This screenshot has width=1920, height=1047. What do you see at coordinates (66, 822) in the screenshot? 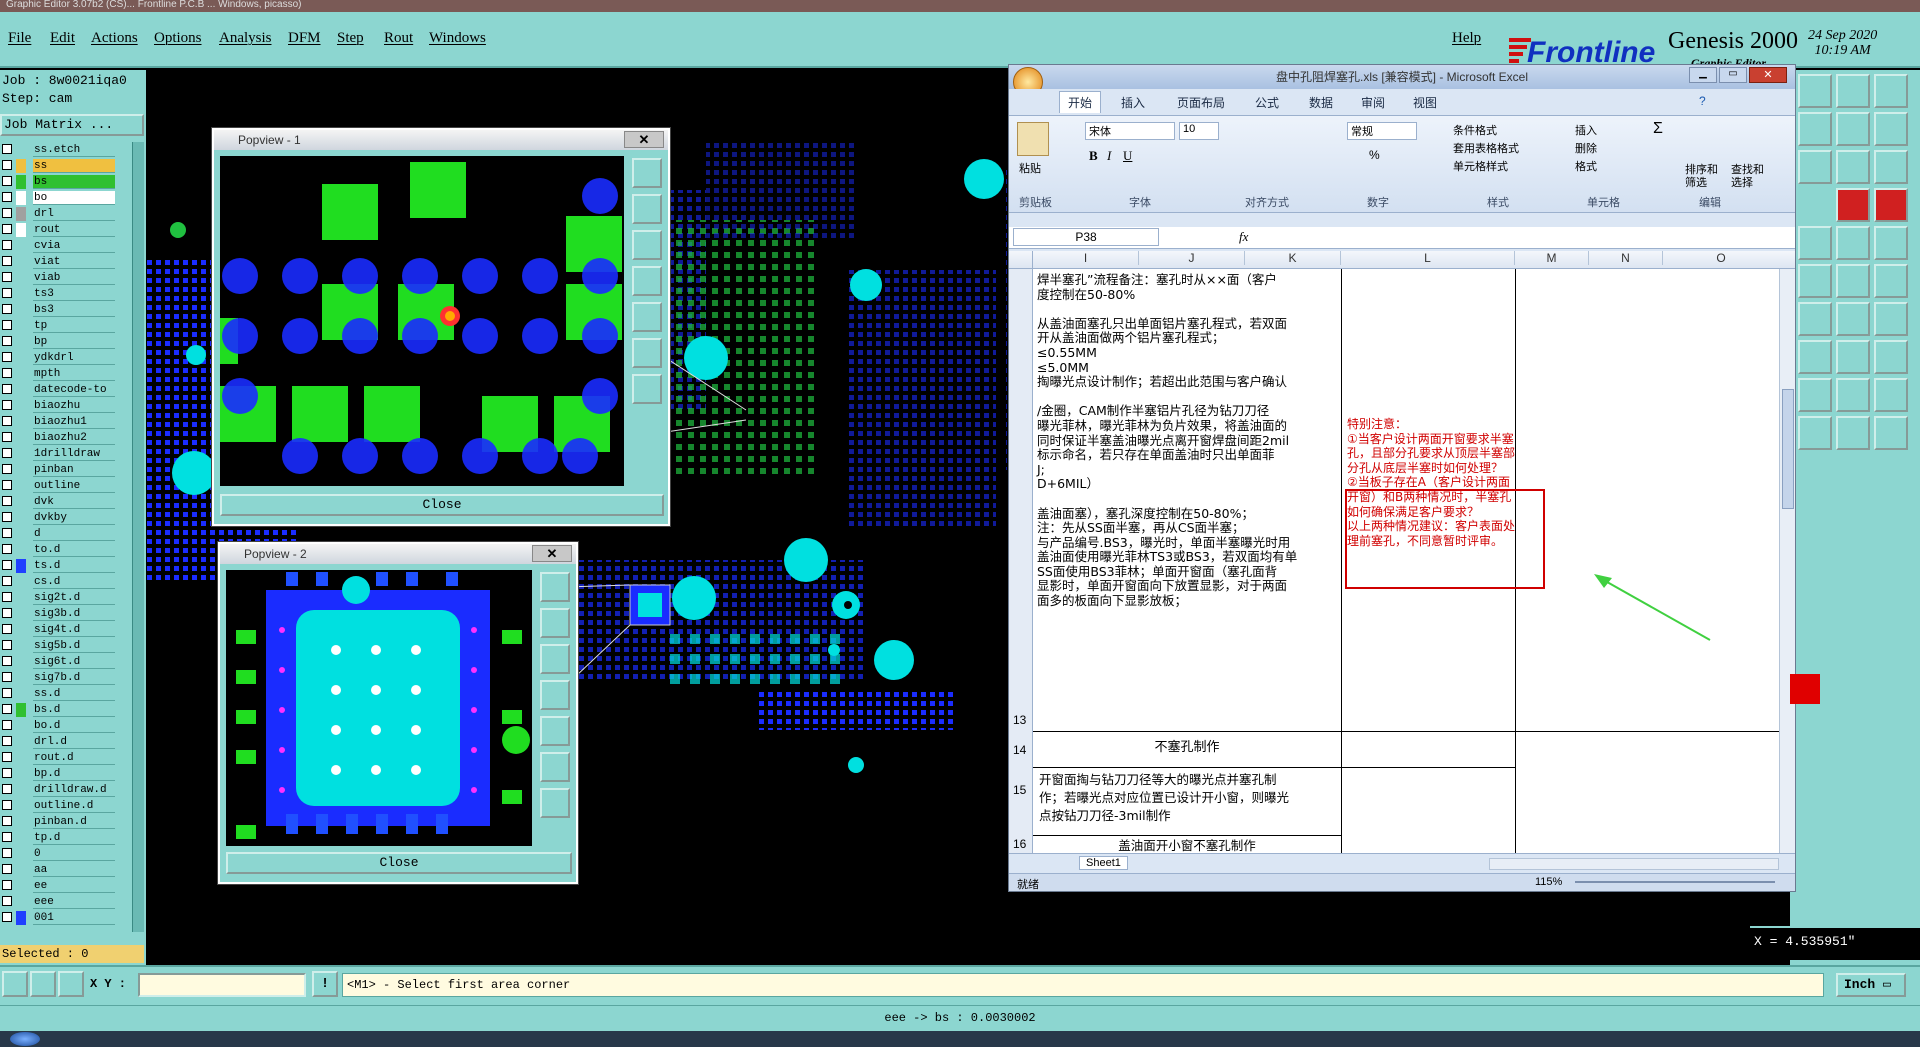
I see `layer-row: pinban.d` at bounding box center [66, 822].